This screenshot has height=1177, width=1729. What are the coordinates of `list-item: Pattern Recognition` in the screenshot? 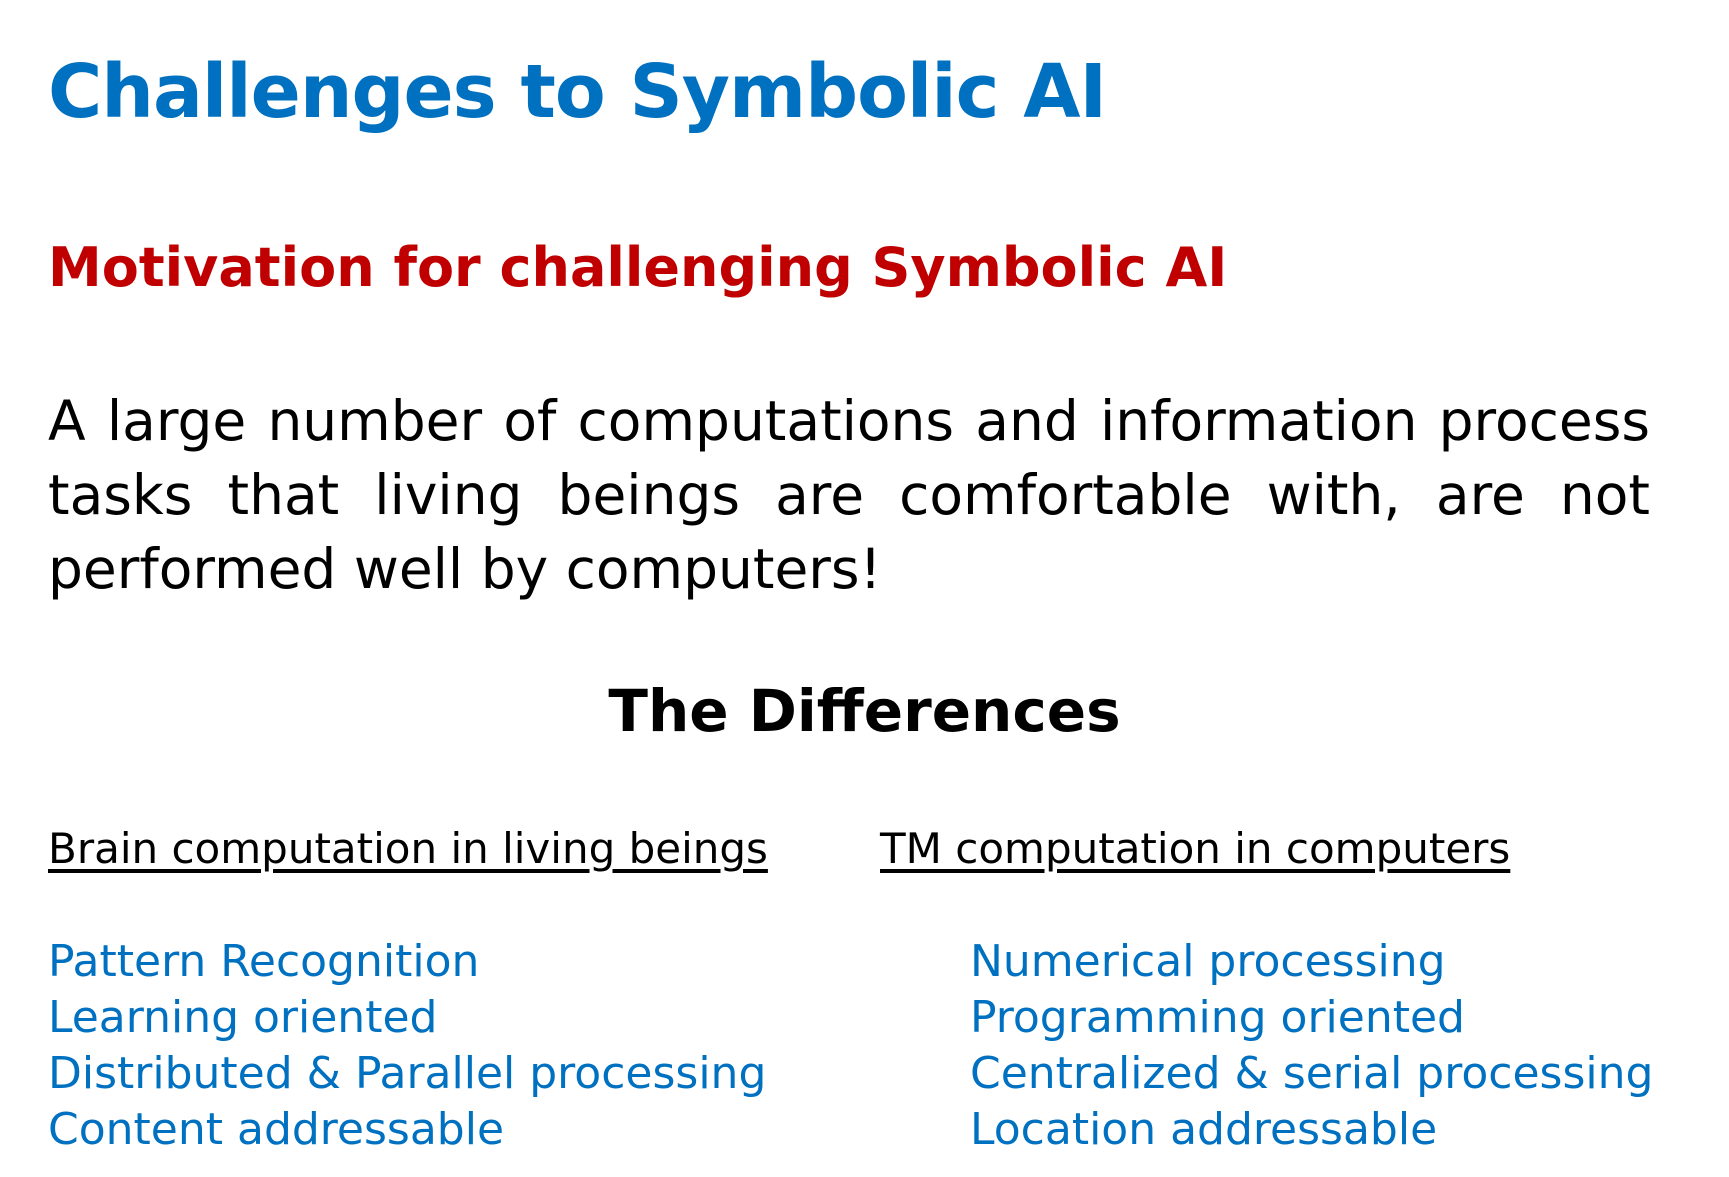 It's located at (264, 961).